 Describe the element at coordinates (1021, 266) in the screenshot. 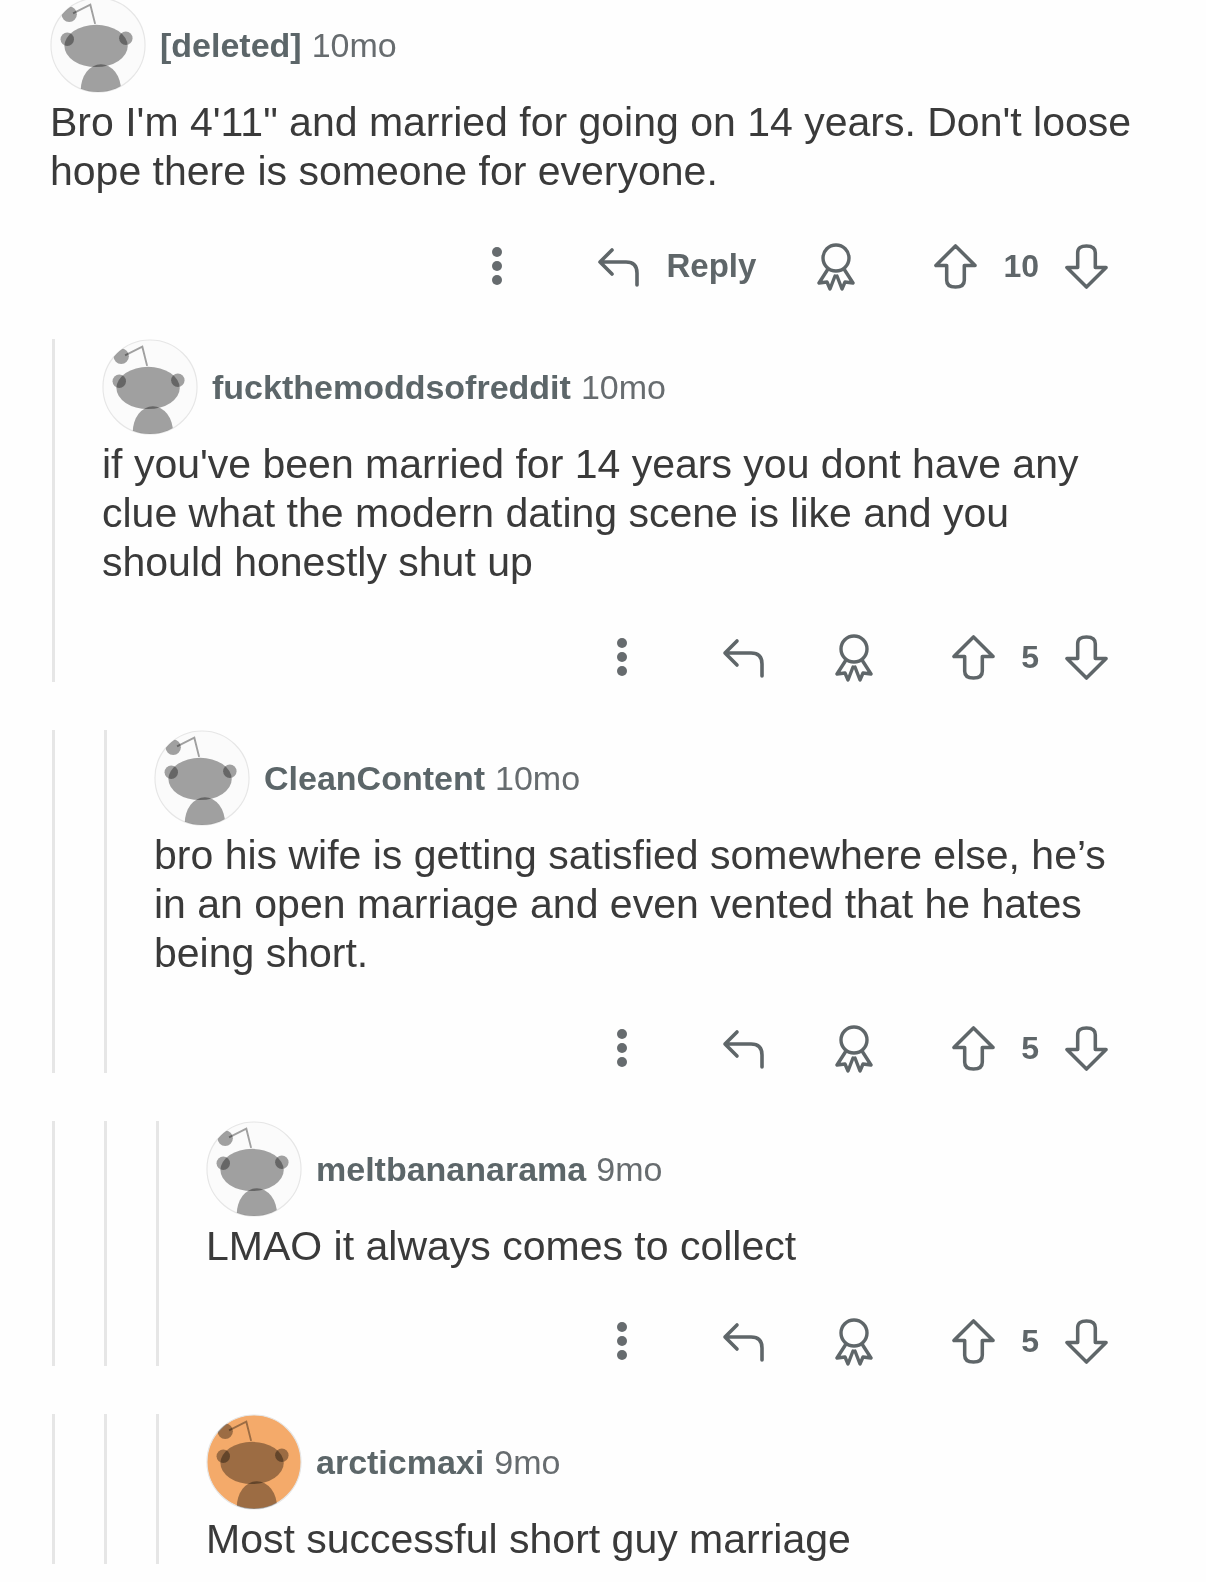

I see `vote-count: 10` at that location.